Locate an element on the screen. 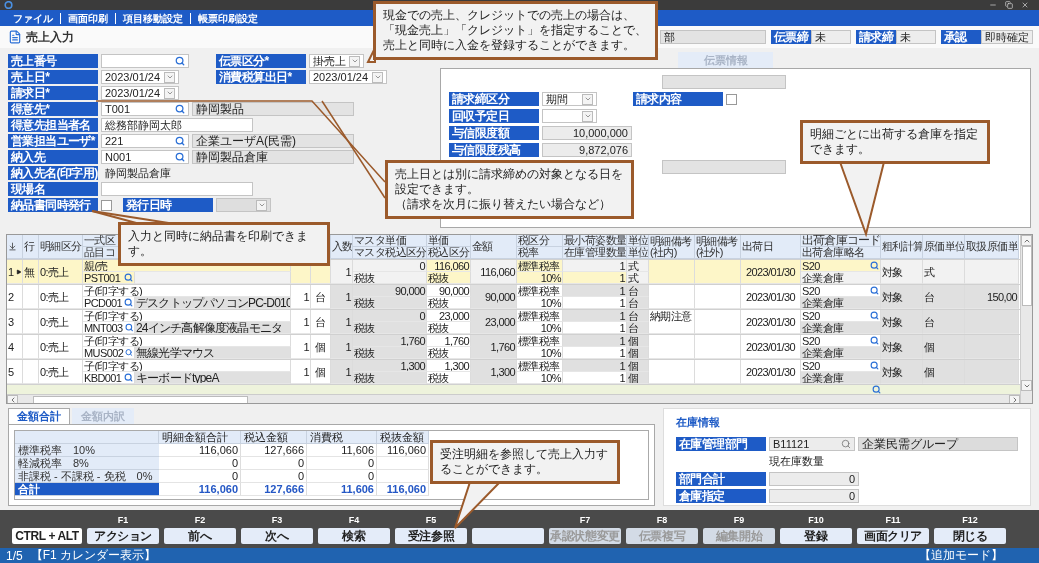 This screenshot has height=563, width=1039. table-cell: MUS002 is located at coordinates (109, 353).